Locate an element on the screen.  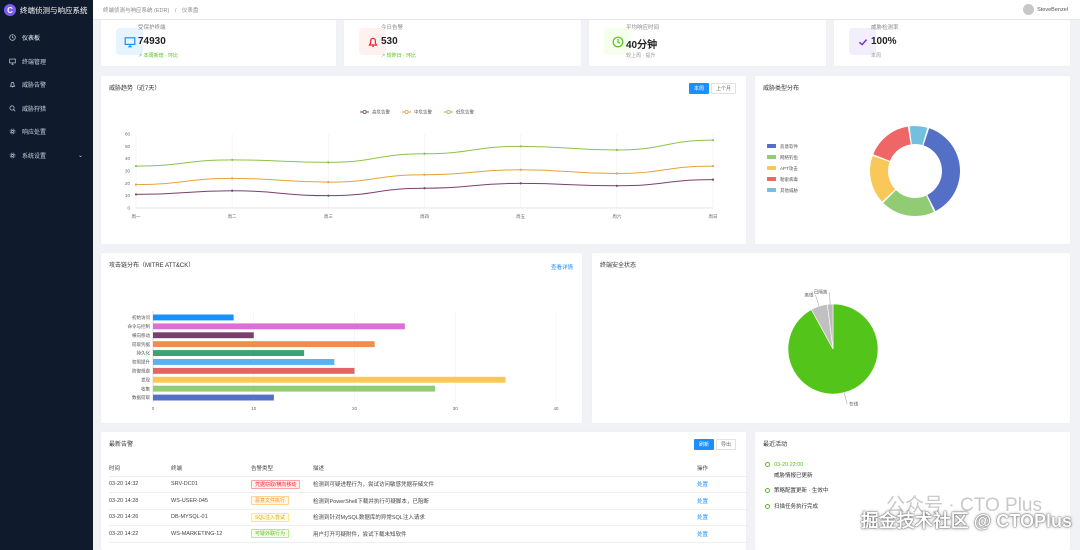
y-tick-label: 40 is located at coordinates (128, 158).